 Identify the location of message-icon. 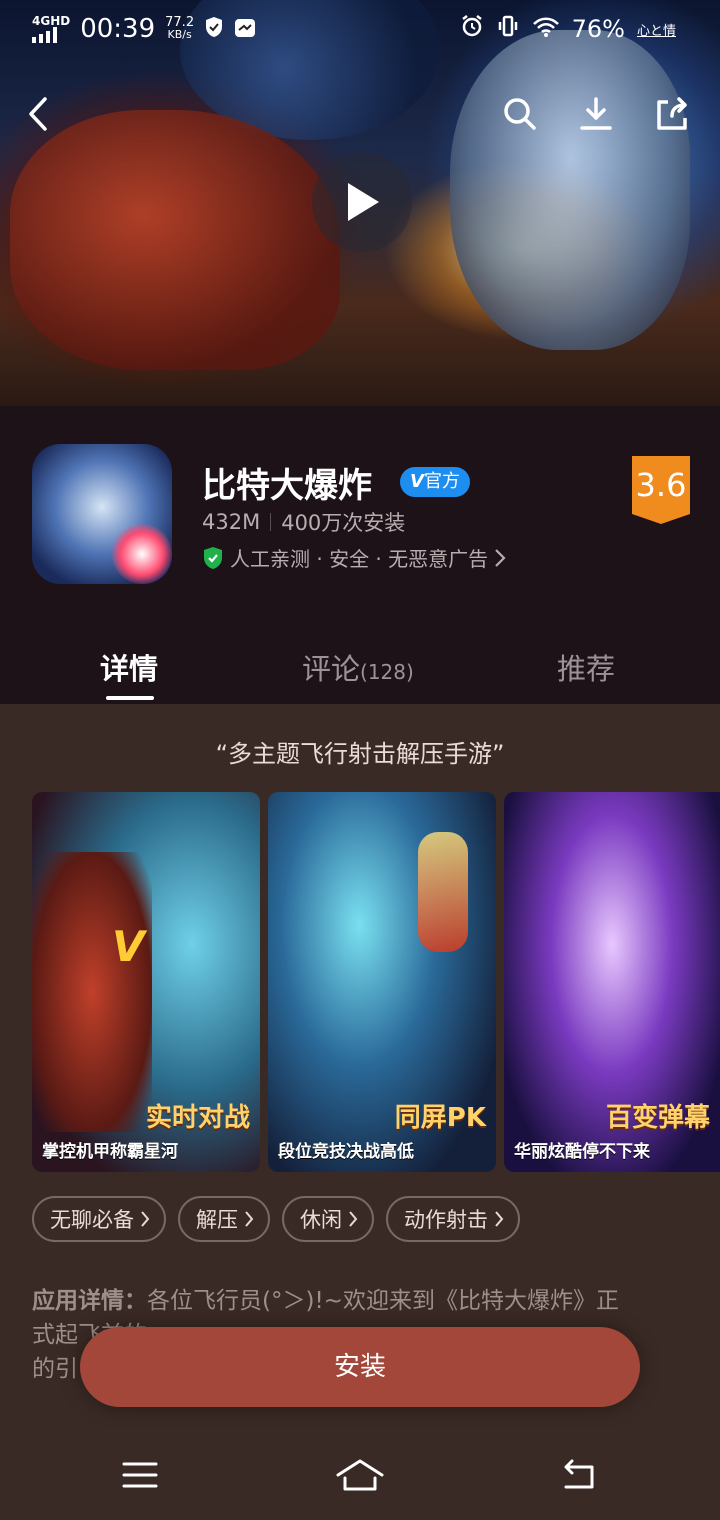
(245, 29).